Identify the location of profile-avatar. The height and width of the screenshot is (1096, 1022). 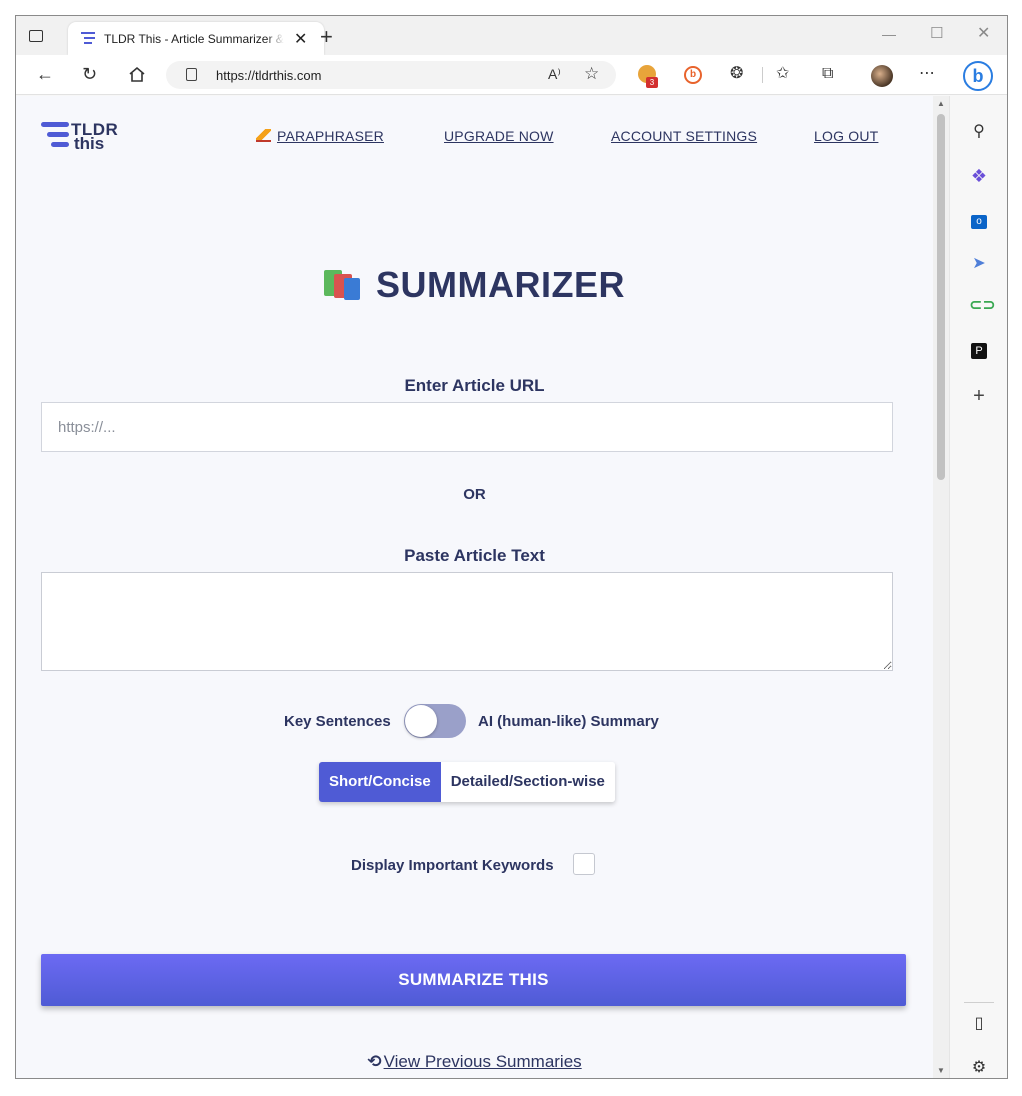
(882, 76).